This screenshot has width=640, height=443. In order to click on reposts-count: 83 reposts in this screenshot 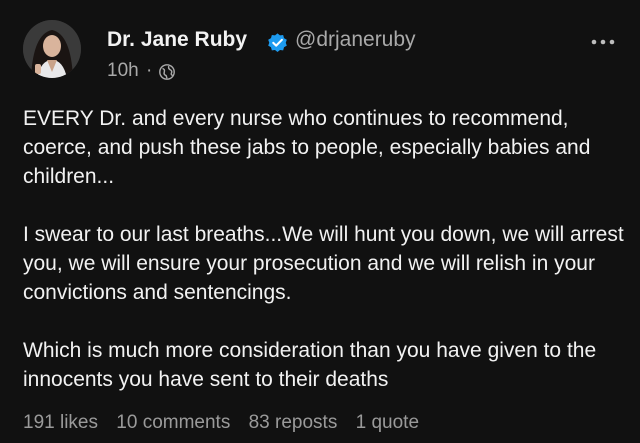, I will do `click(293, 422)`.